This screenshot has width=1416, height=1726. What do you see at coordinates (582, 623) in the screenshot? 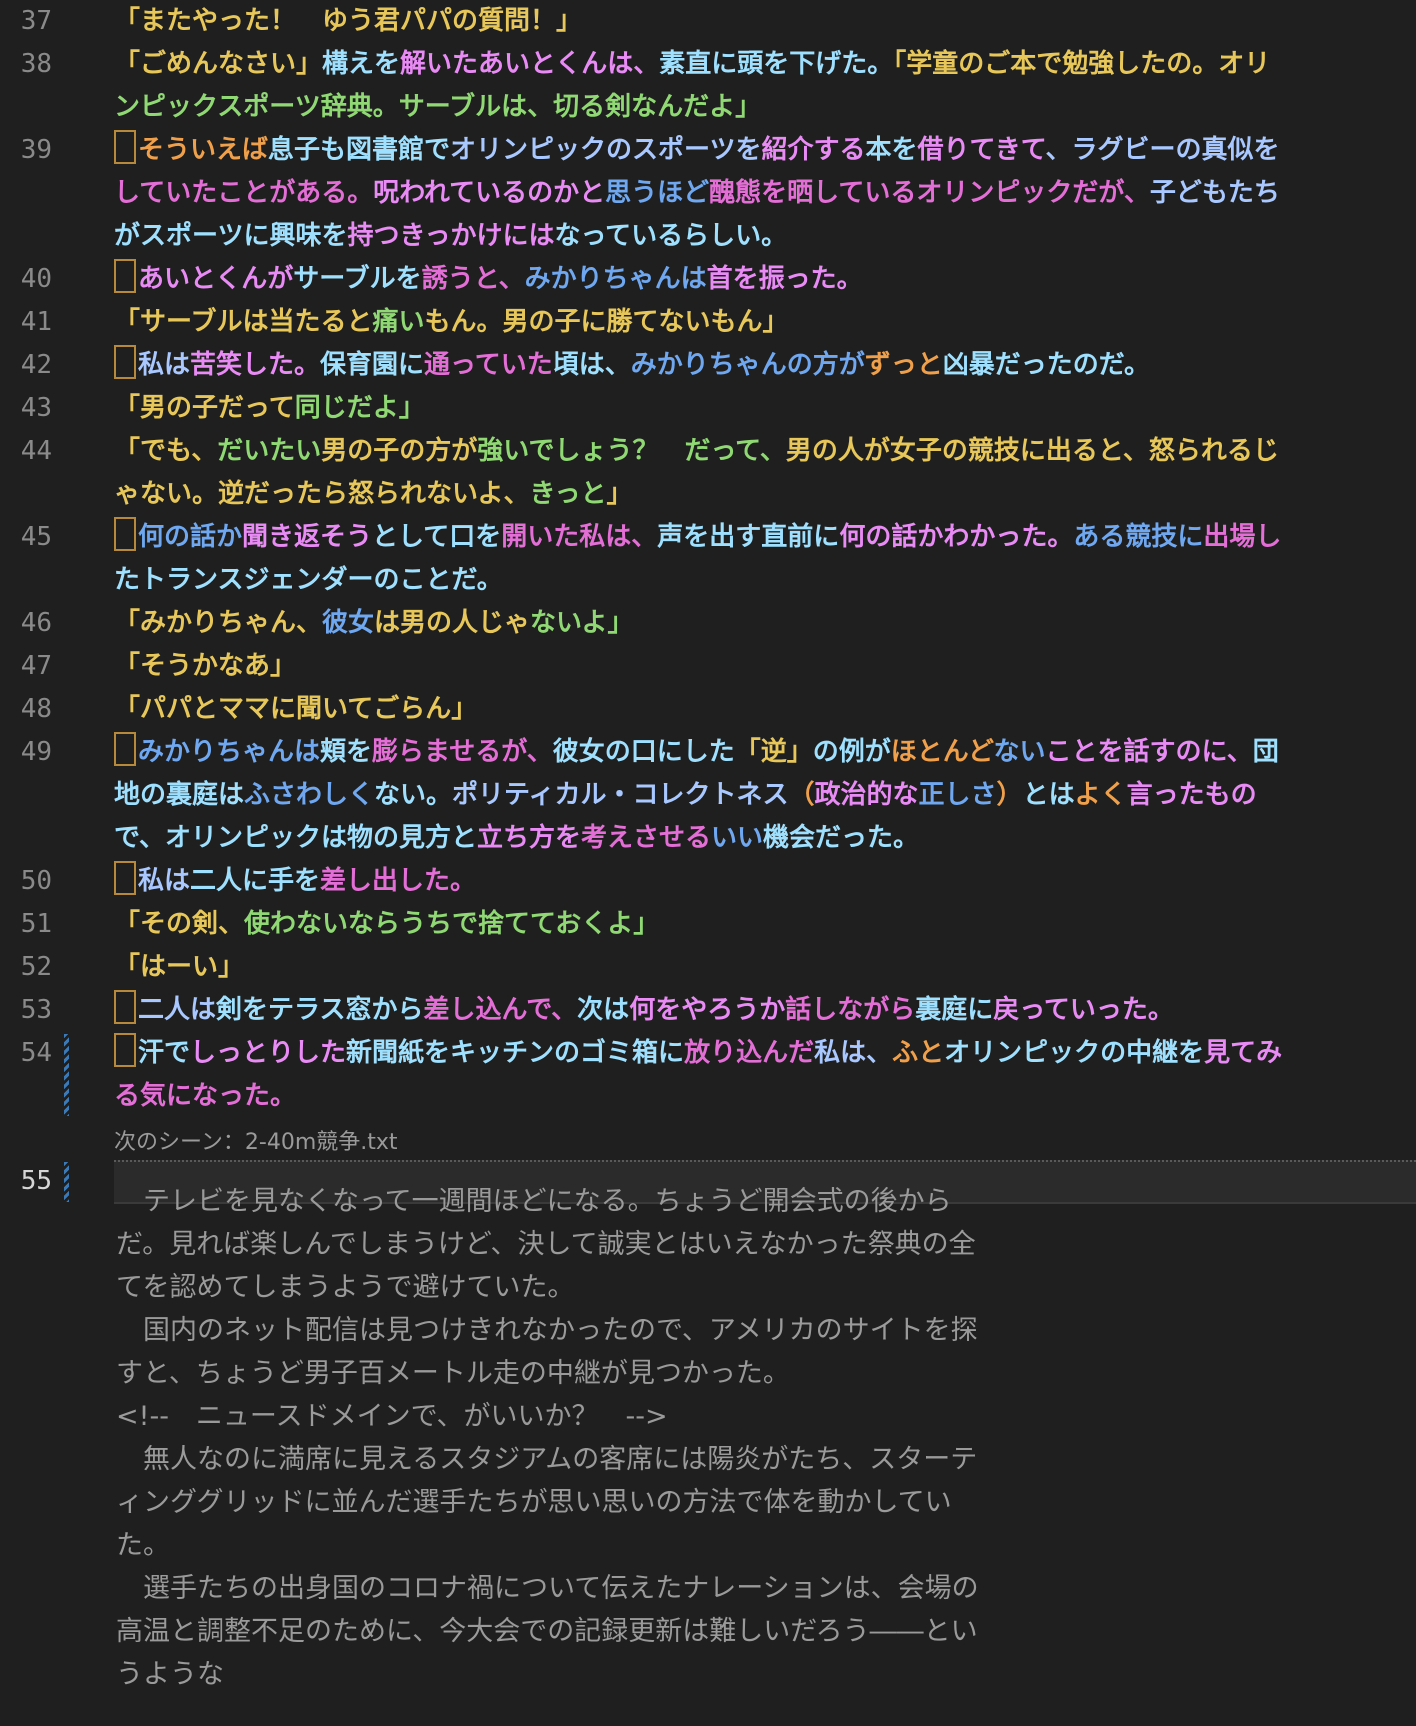
I see `text-token: ないよ」` at bounding box center [582, 623].